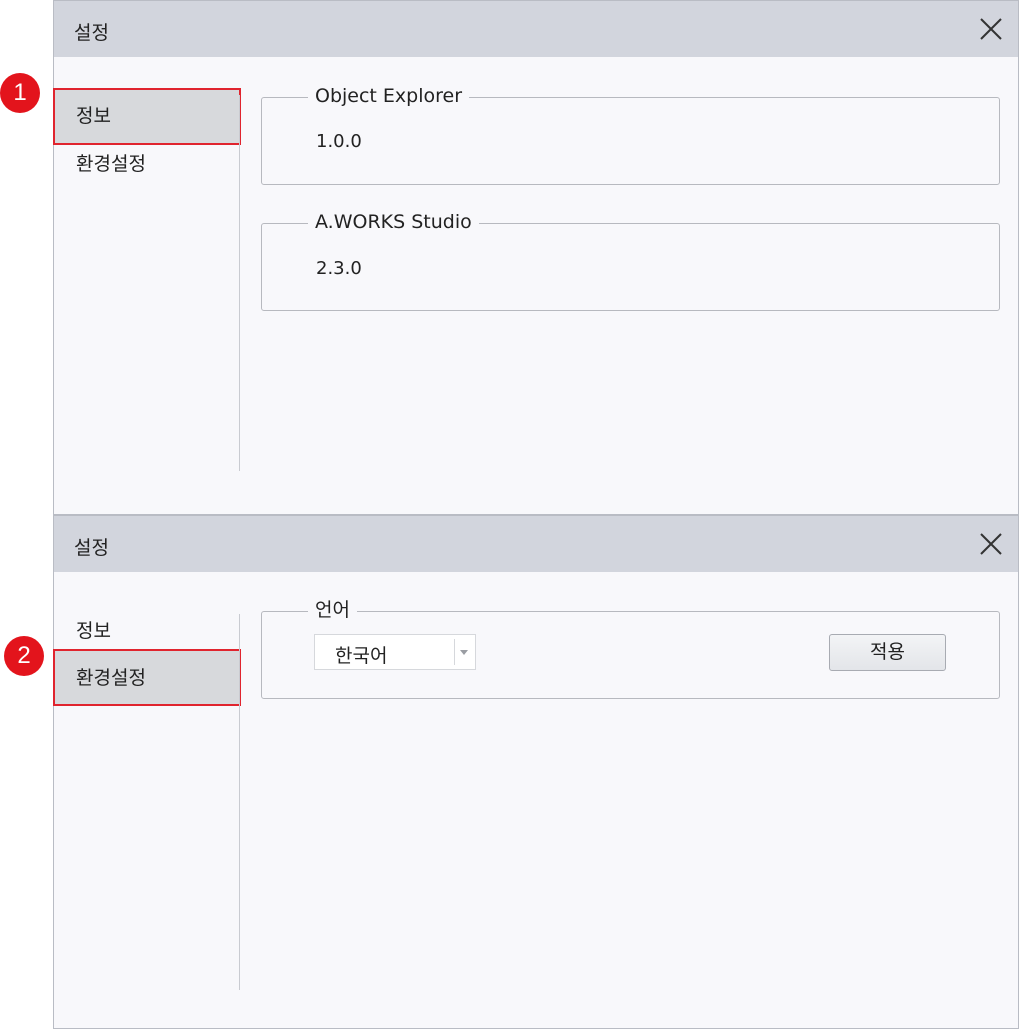 Image resolution: width=1021 pixels, height=1029 pixels. What do you see at coordinates (630, 260) in the screenshot?
I see `aworks-studio-group: A.WORKS Studio 2.3.0` at bounding box center [630, 260].